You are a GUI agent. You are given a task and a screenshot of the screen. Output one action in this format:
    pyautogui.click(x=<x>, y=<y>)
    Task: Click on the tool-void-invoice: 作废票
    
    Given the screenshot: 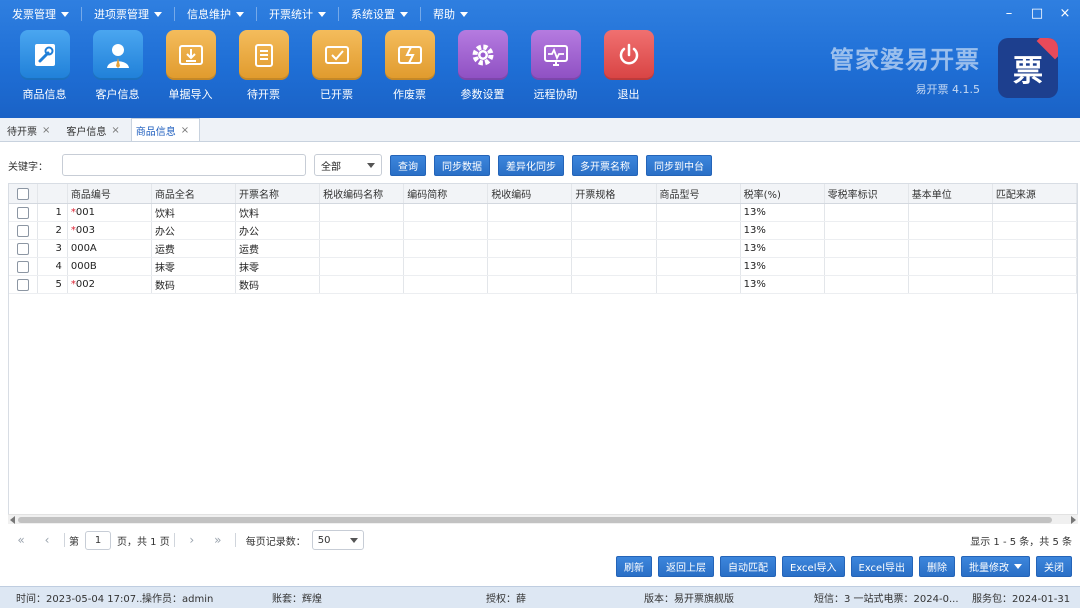 What is the action you would take?
    pyautogui.click(x=409, y=66)
    